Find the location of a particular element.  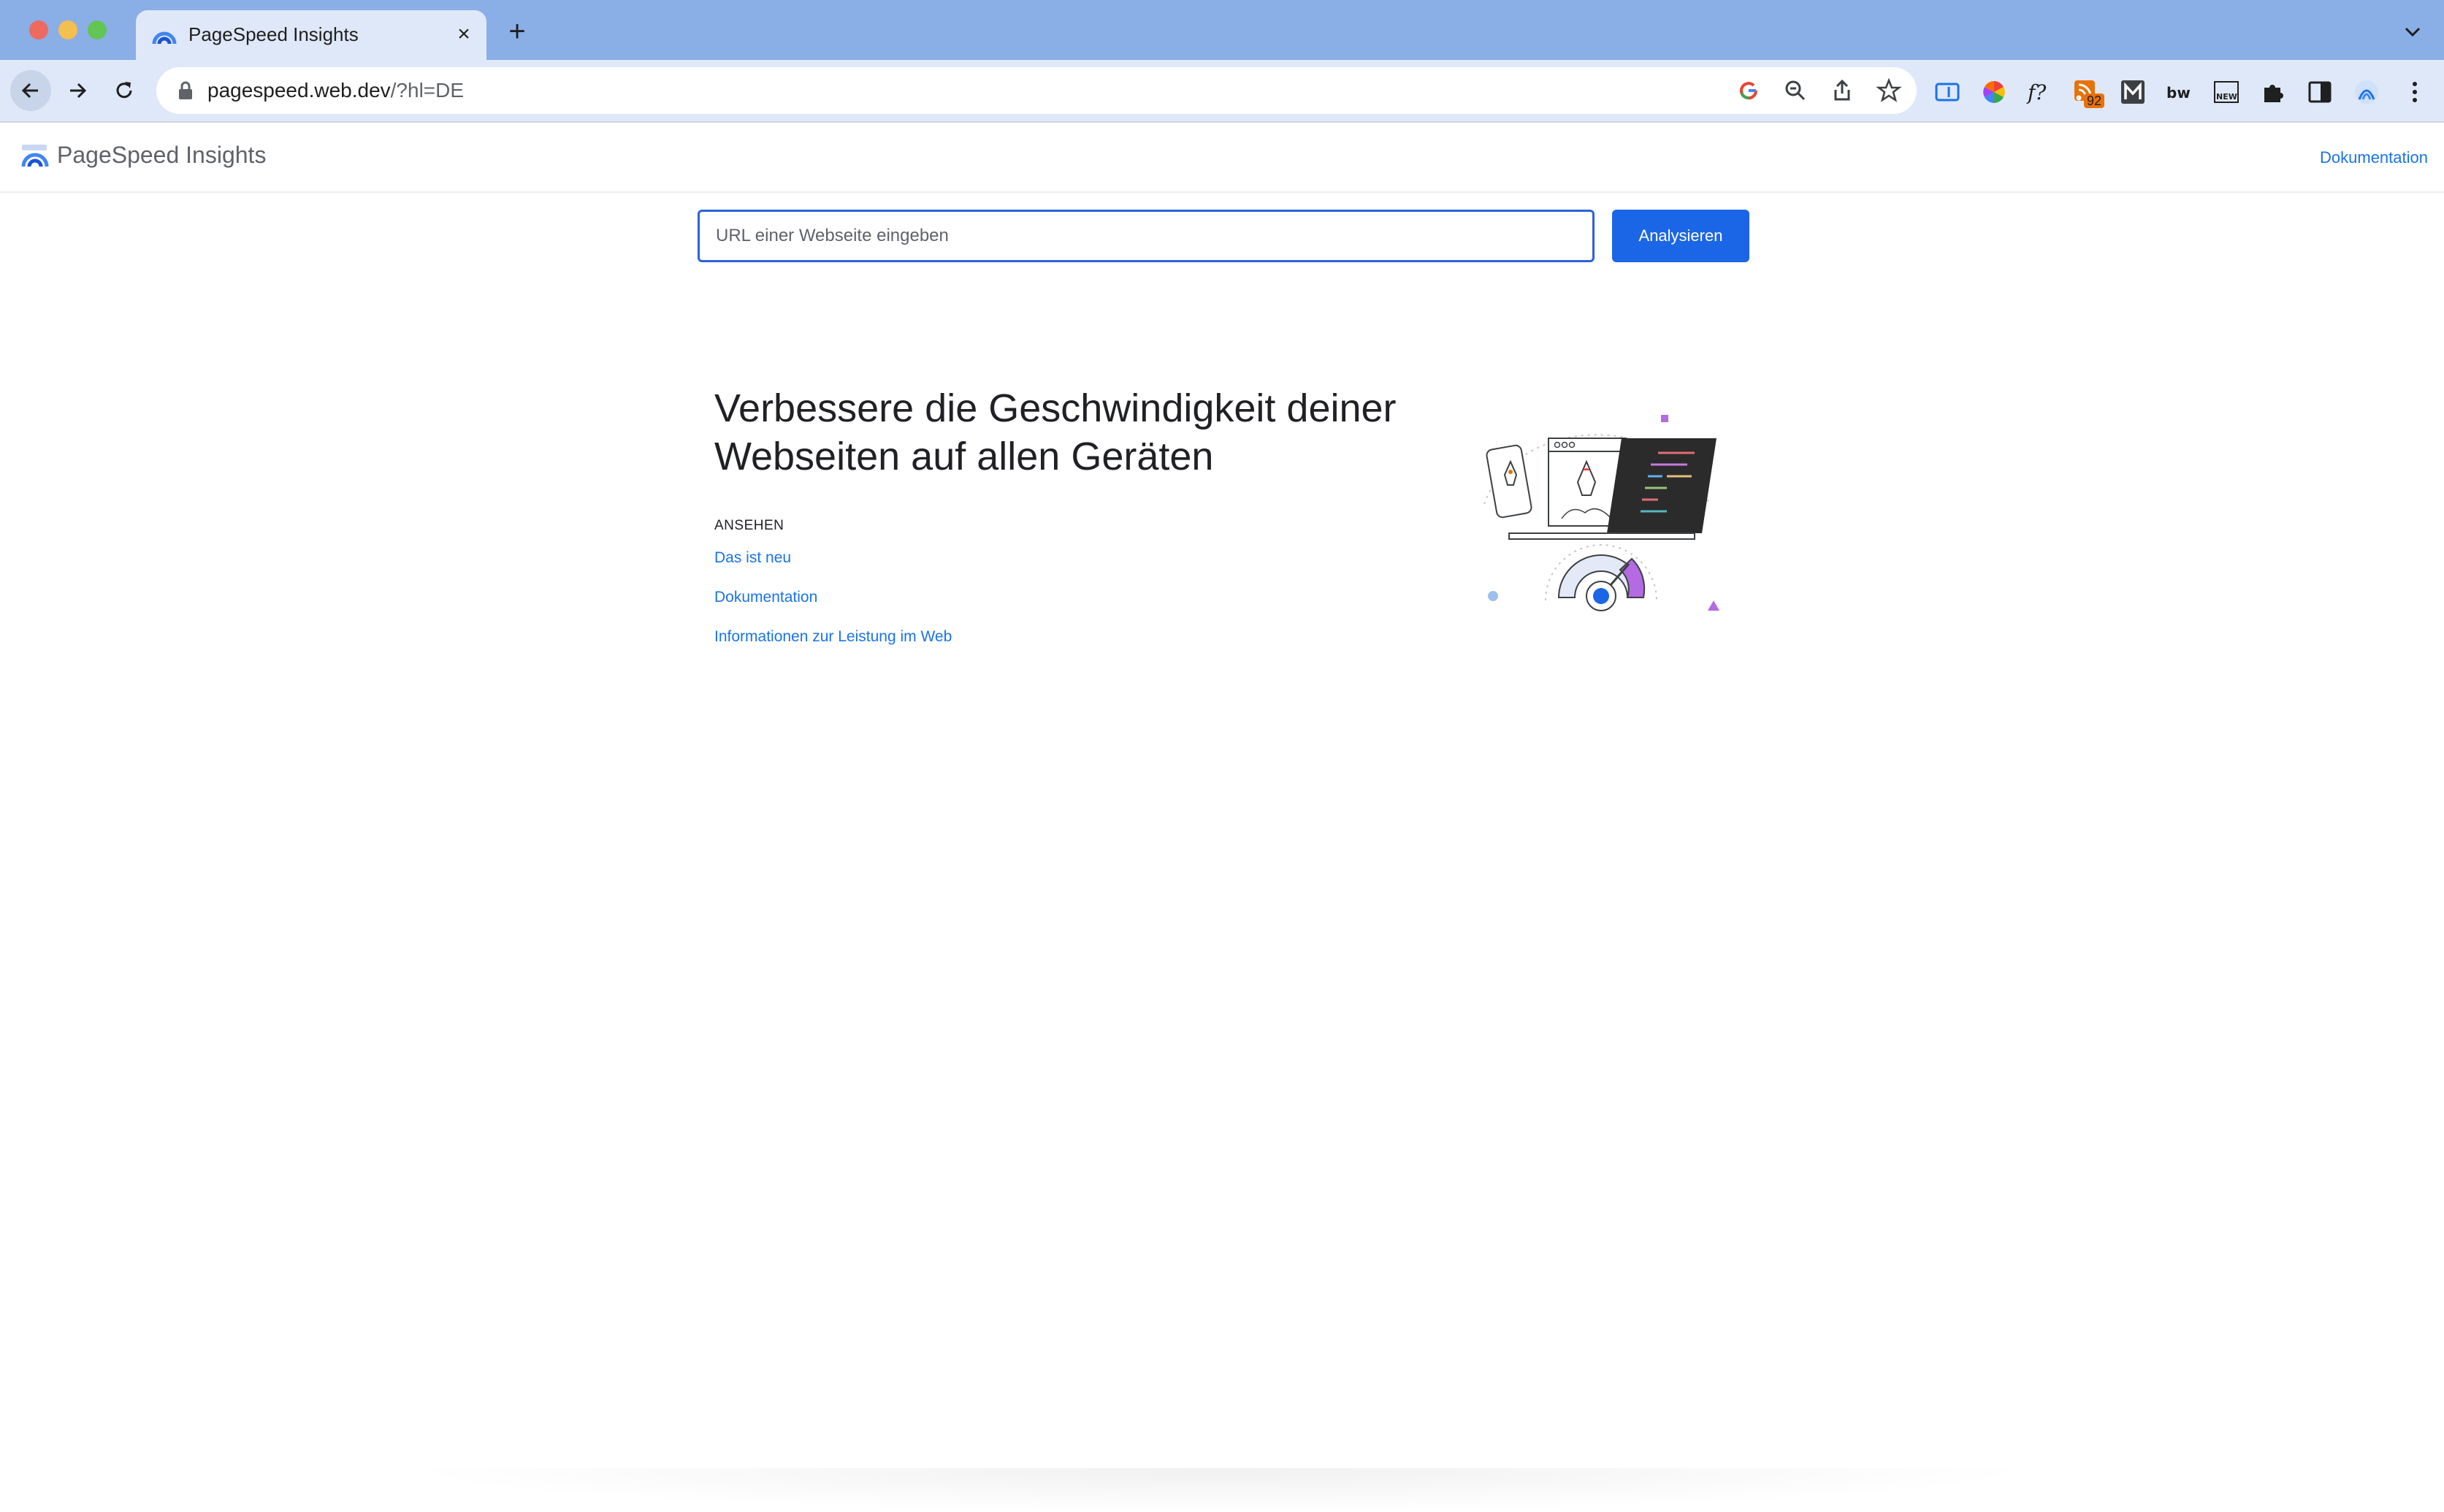

extension-new-icon: NEW is located at coordinates (2227, 92).